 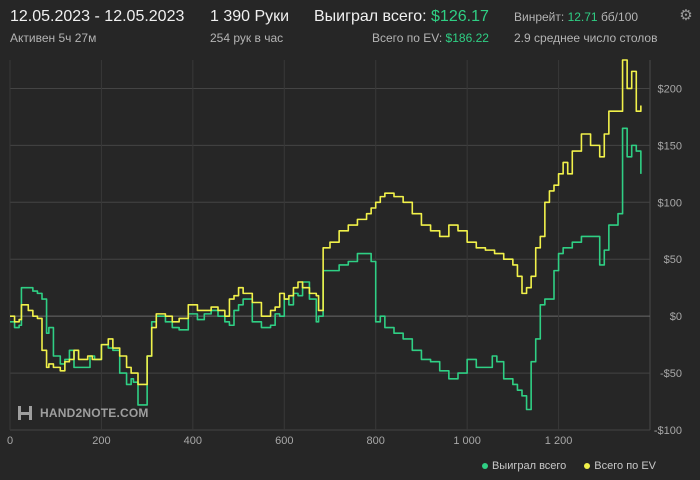 What do you see at coordinates (376, 441) in the screenshot?
I see `x-tick-label: 800` at bounding box center [376, 441].